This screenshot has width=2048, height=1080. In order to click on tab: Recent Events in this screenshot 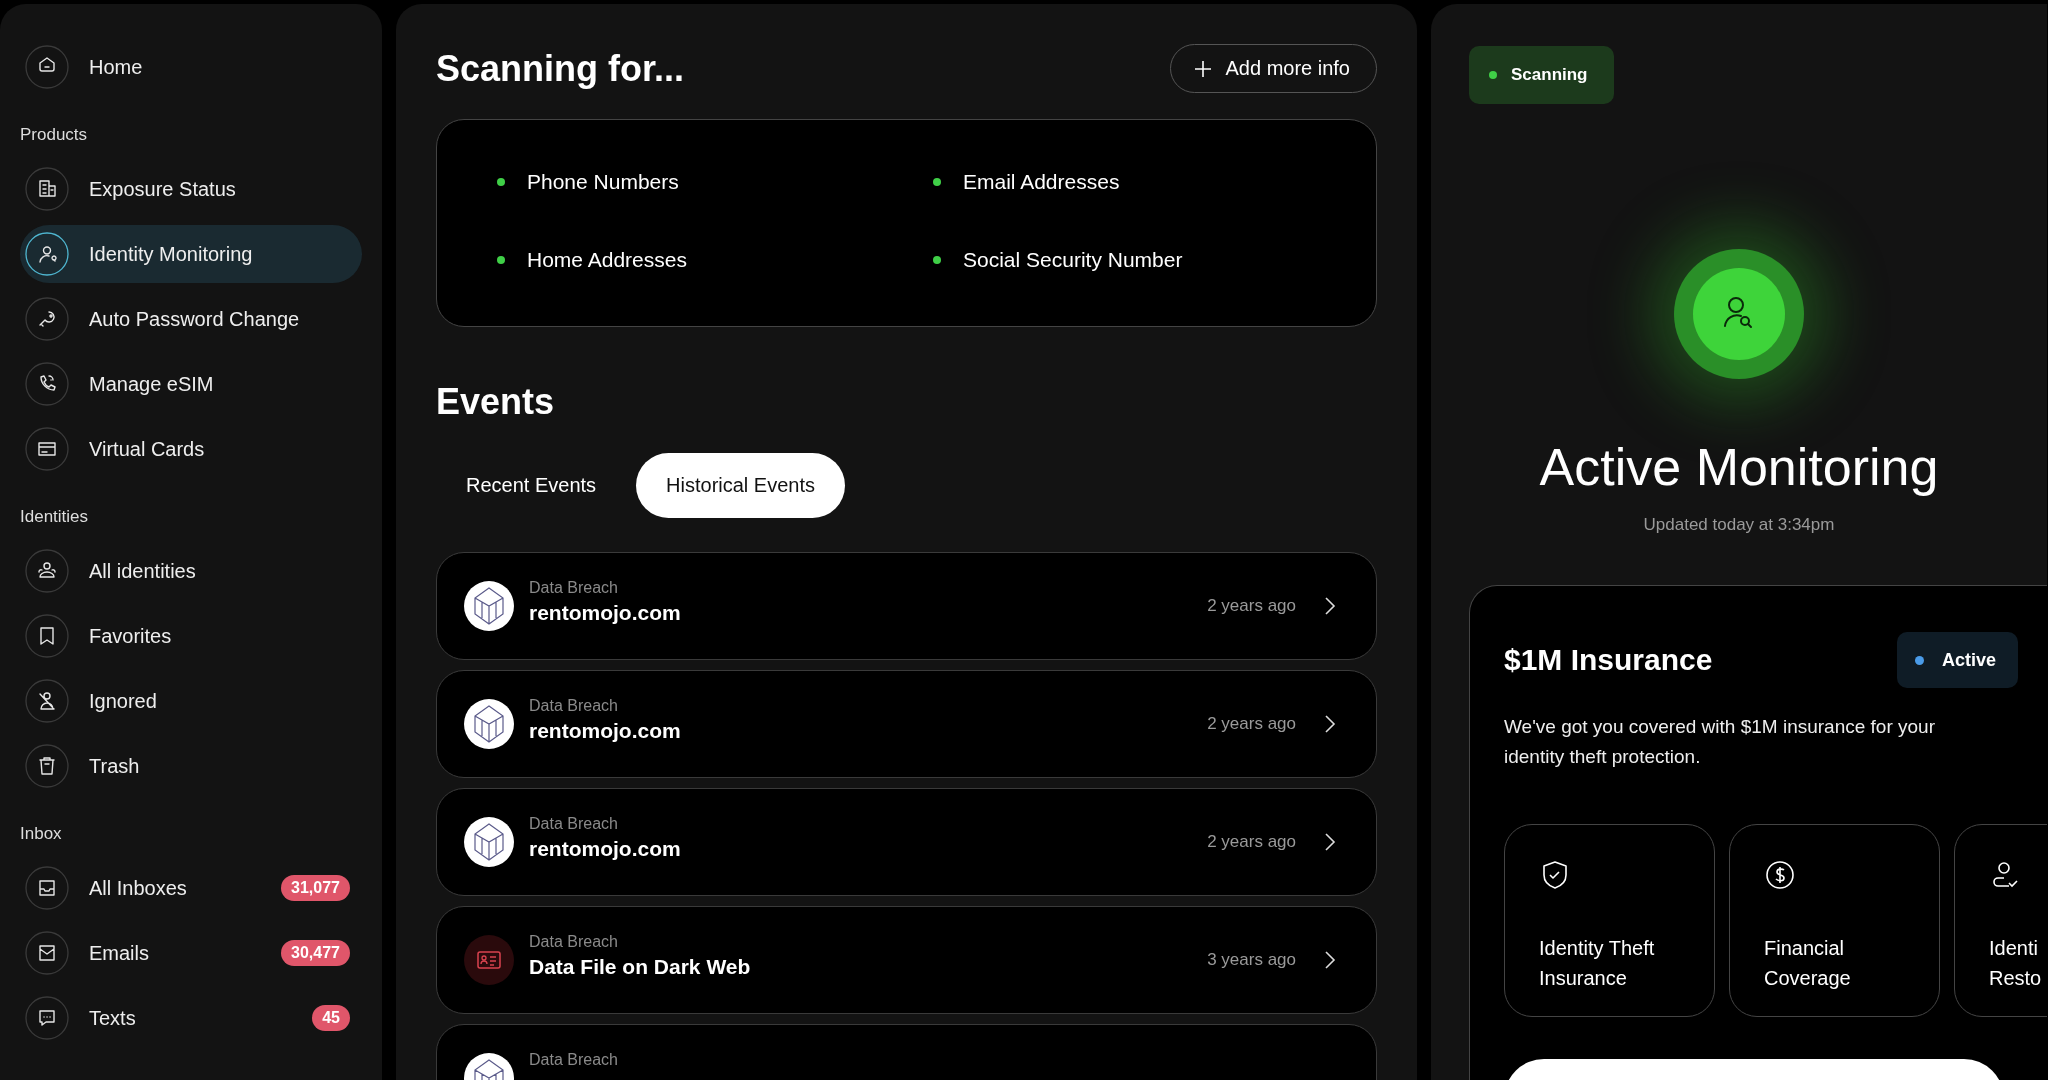, I will do `click(531, 485)`.